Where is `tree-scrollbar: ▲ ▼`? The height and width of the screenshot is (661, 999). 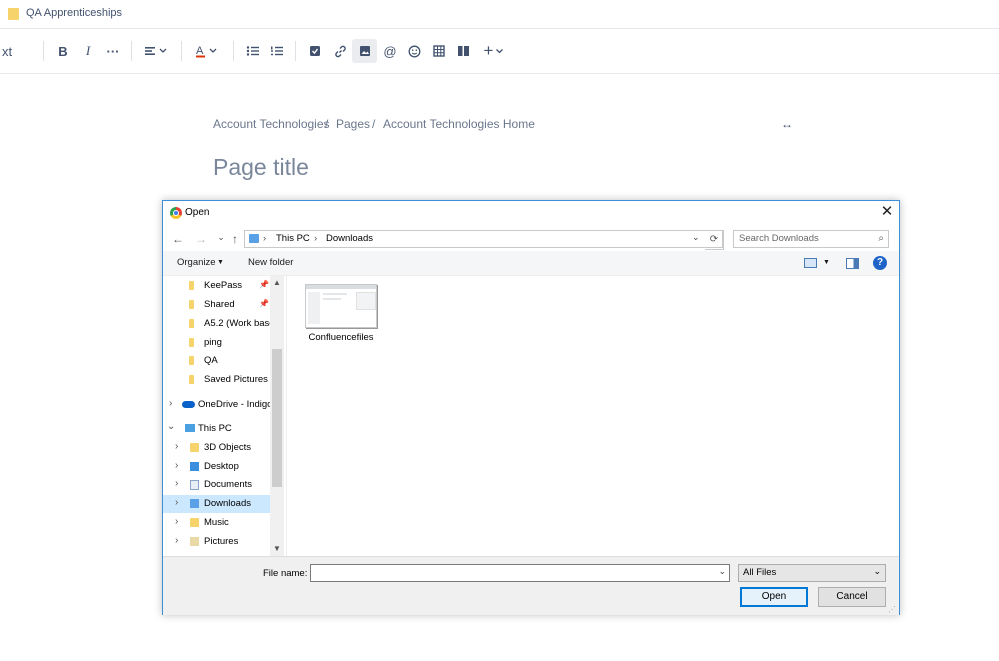 tree-scrollbar: ▲ ▼ is located at coordinates (277, 416).